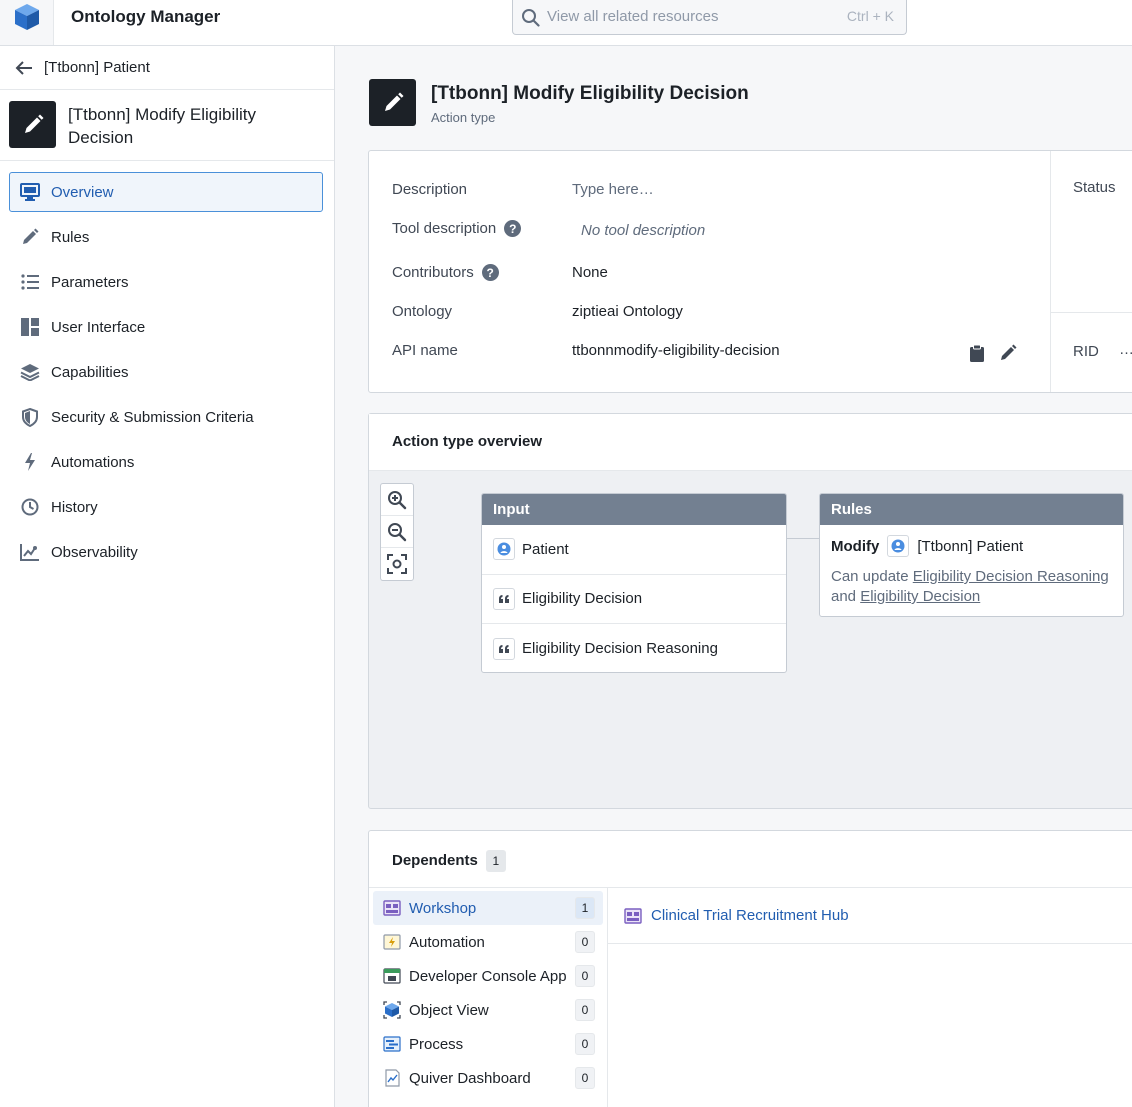 This screenshot has width=1132, height=1107. What do you see at coordinates (920, 596) in the screenshot?
I see `property-link-decision: Eligibility Decision` at bounding box center [920, 596].